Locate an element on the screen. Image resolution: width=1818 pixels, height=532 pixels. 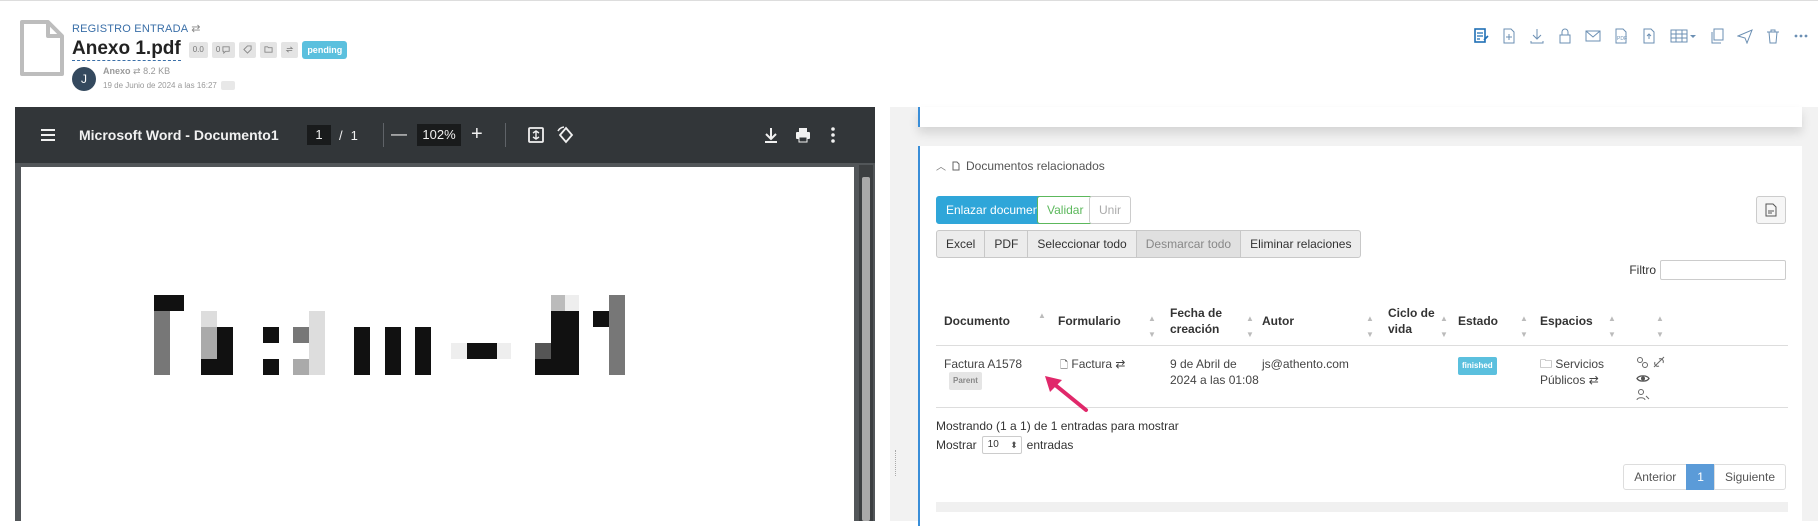
column-header: Formulario ▲ ▼ is located at coordinates (1111, 321).